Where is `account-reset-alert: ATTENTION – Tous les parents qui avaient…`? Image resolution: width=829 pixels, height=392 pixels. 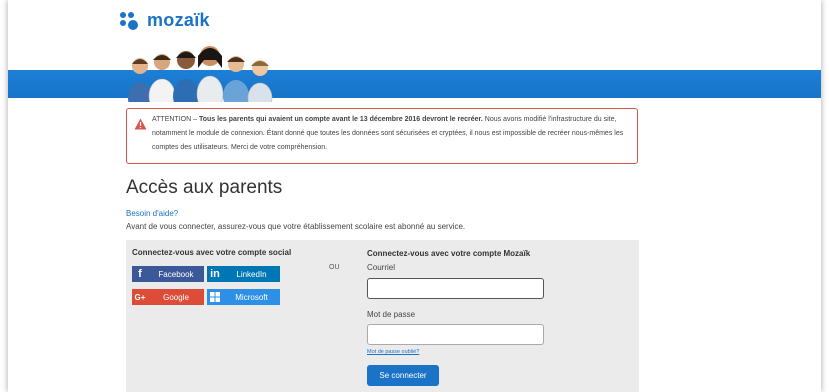
account-reset-alert: ATTENTION – Tous les parents qui avaient… is located at coordinates (382, 136).